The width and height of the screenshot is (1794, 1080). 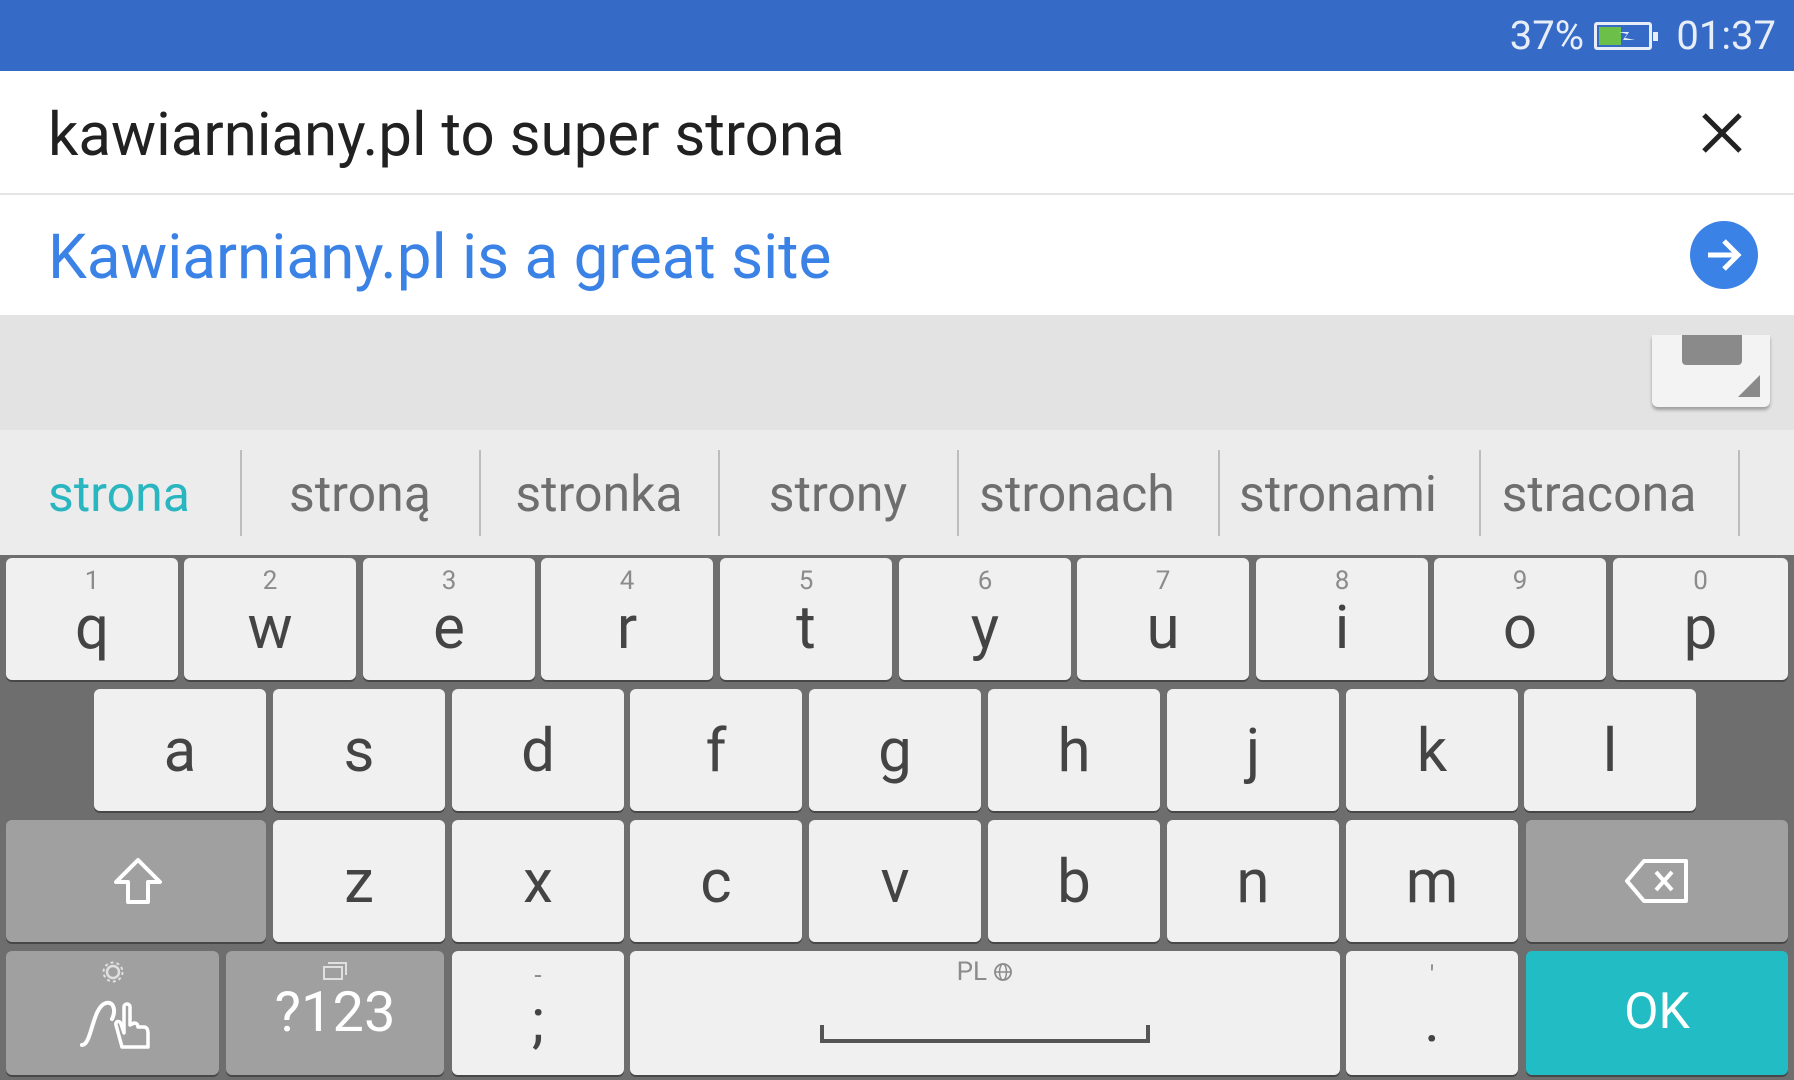 I want to click on shift-icon, so click(x=138, y=881).